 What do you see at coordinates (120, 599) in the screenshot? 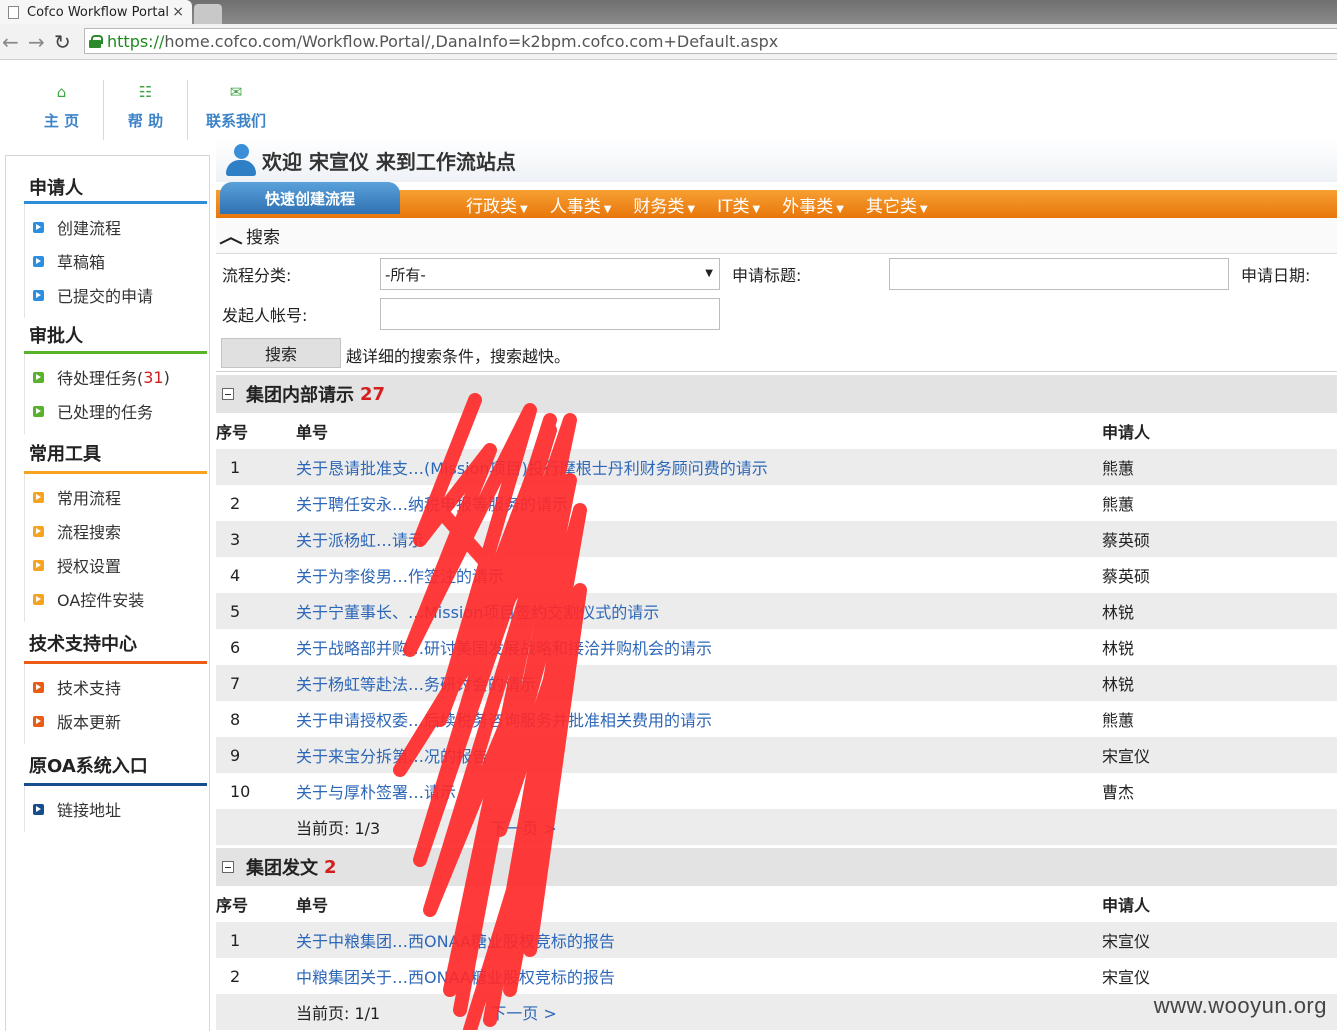
I see `sidebar-item-oa-control: OA控件安装` at bounding box center [120, 599].